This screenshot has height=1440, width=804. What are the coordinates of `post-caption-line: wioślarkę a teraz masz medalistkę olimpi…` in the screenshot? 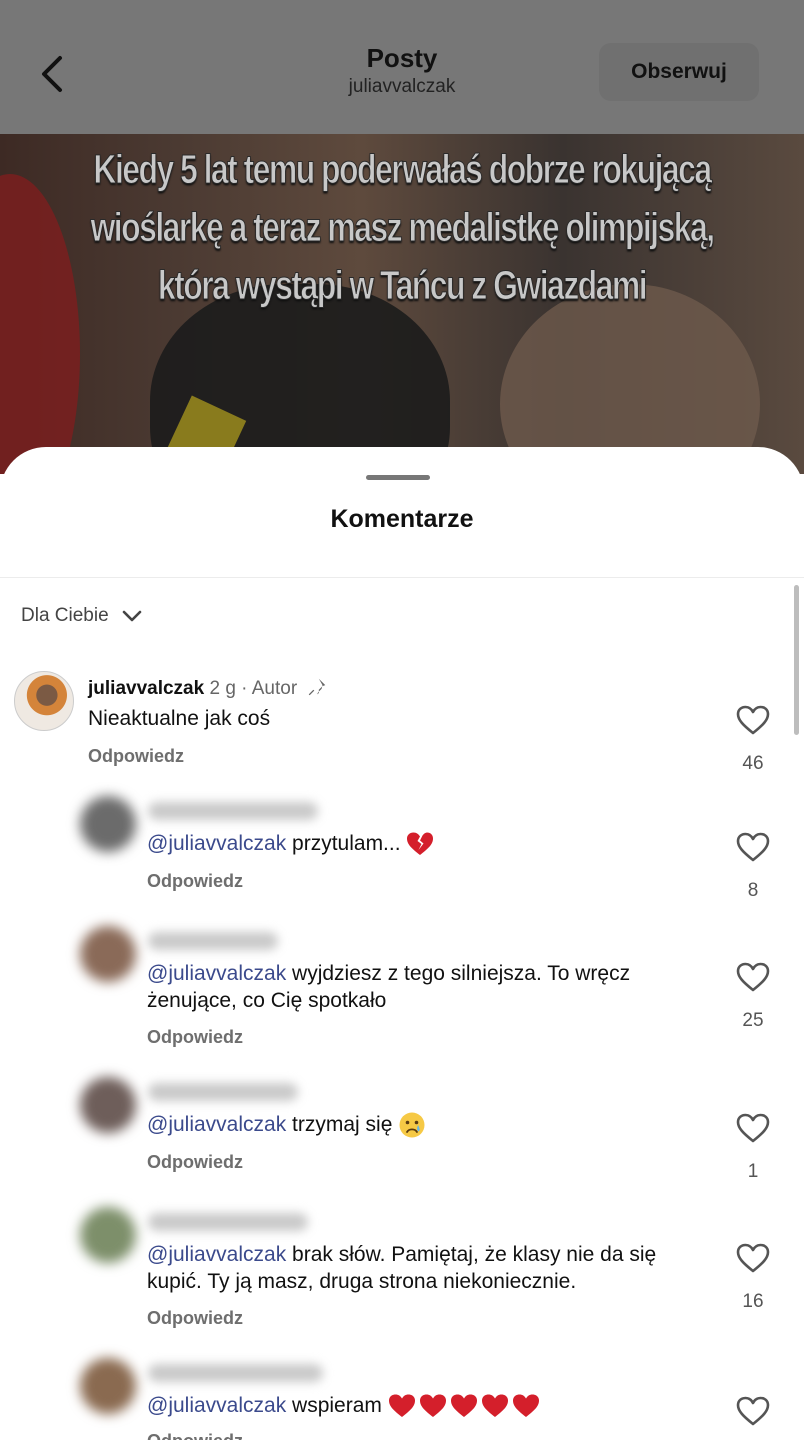 It's located at (402, 227).